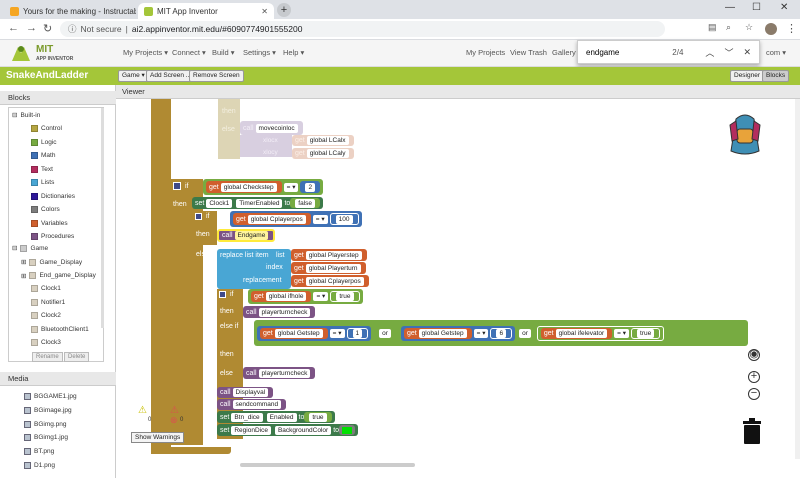  I want to click on vertical-scrollbar, so click(797, 279).